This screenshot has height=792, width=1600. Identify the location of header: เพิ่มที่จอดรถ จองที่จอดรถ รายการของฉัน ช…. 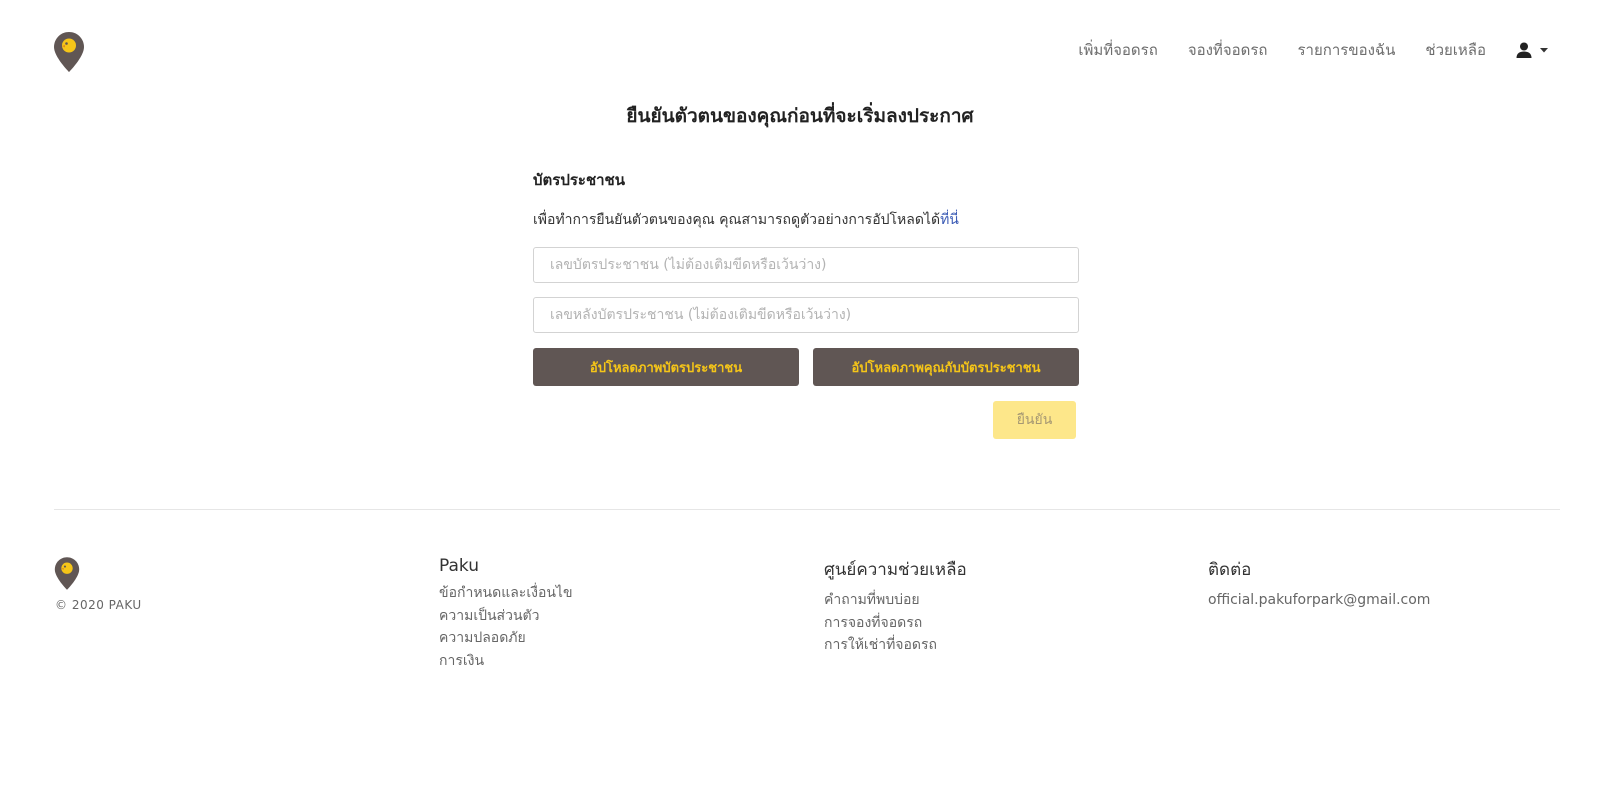
(800, 50).